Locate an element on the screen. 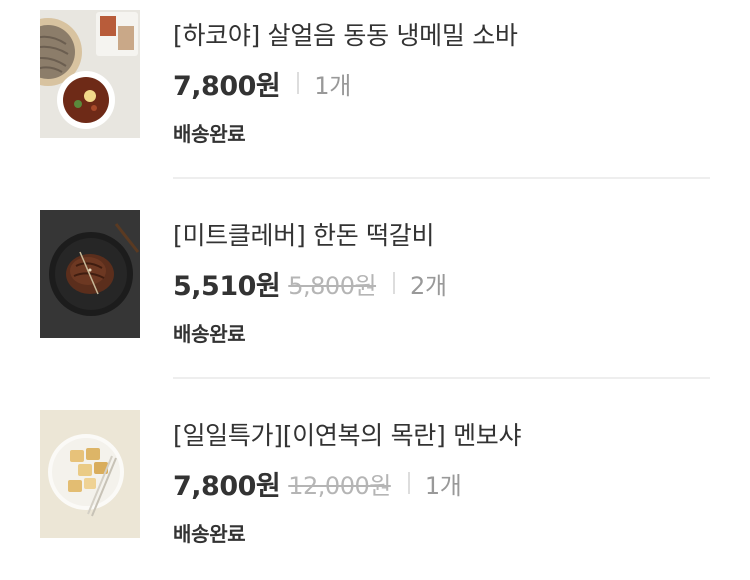 The image size is (750, 580). product-name: [일일특가][이연복의 목란] 멘보샤 is located at coordinates (347, 434).